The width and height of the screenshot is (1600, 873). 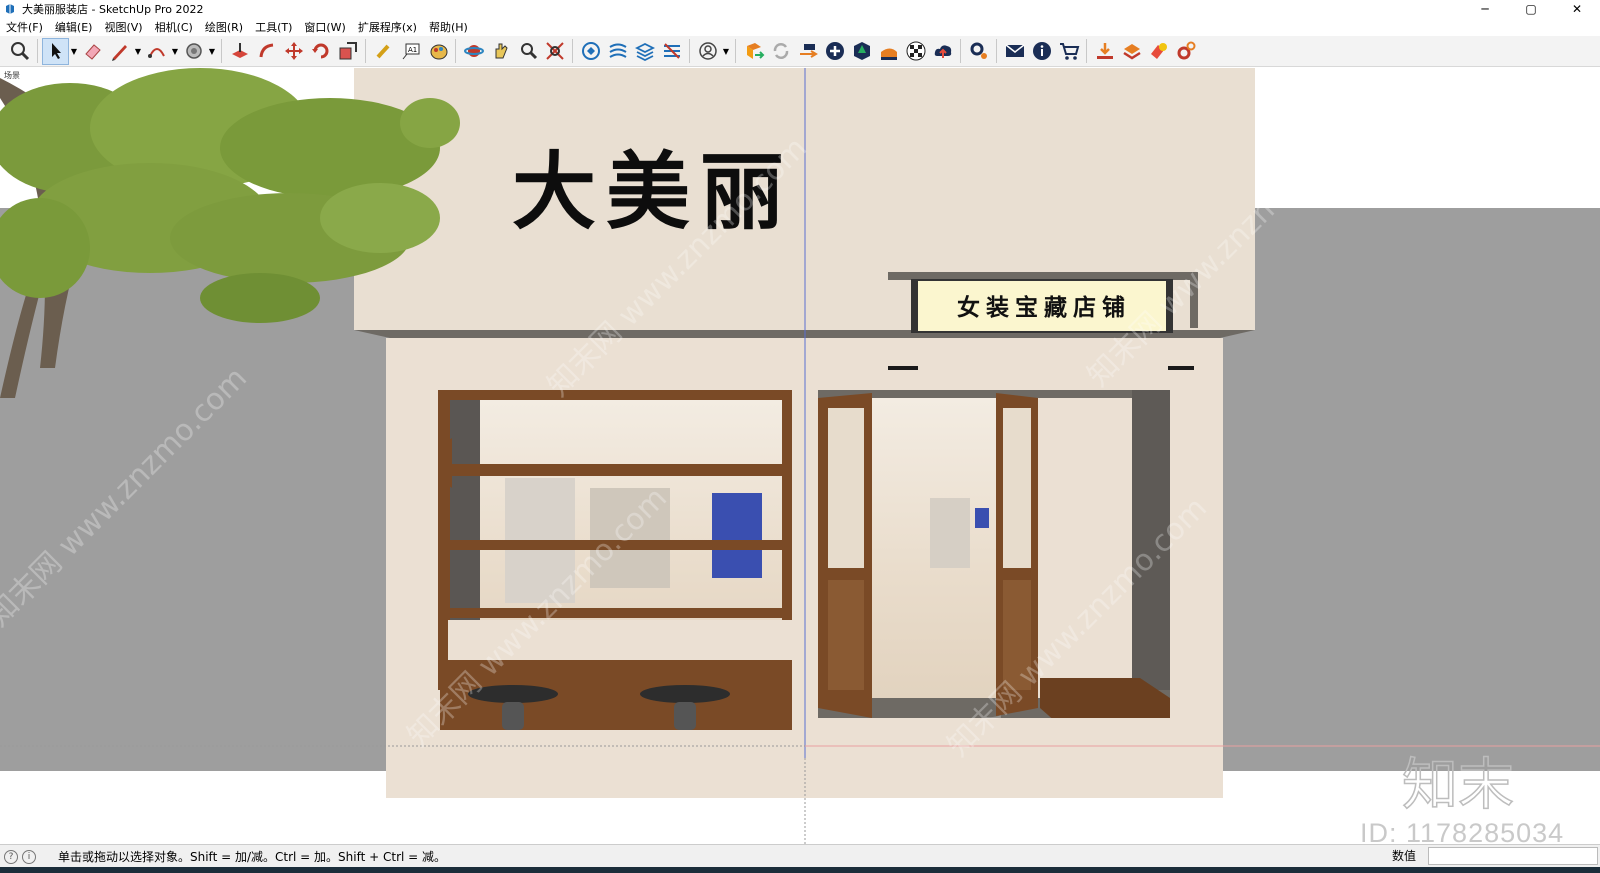 What do you see at coordinates (982, 518) in the screenshot?
I see `display-item` at bounding box center [982, 518].